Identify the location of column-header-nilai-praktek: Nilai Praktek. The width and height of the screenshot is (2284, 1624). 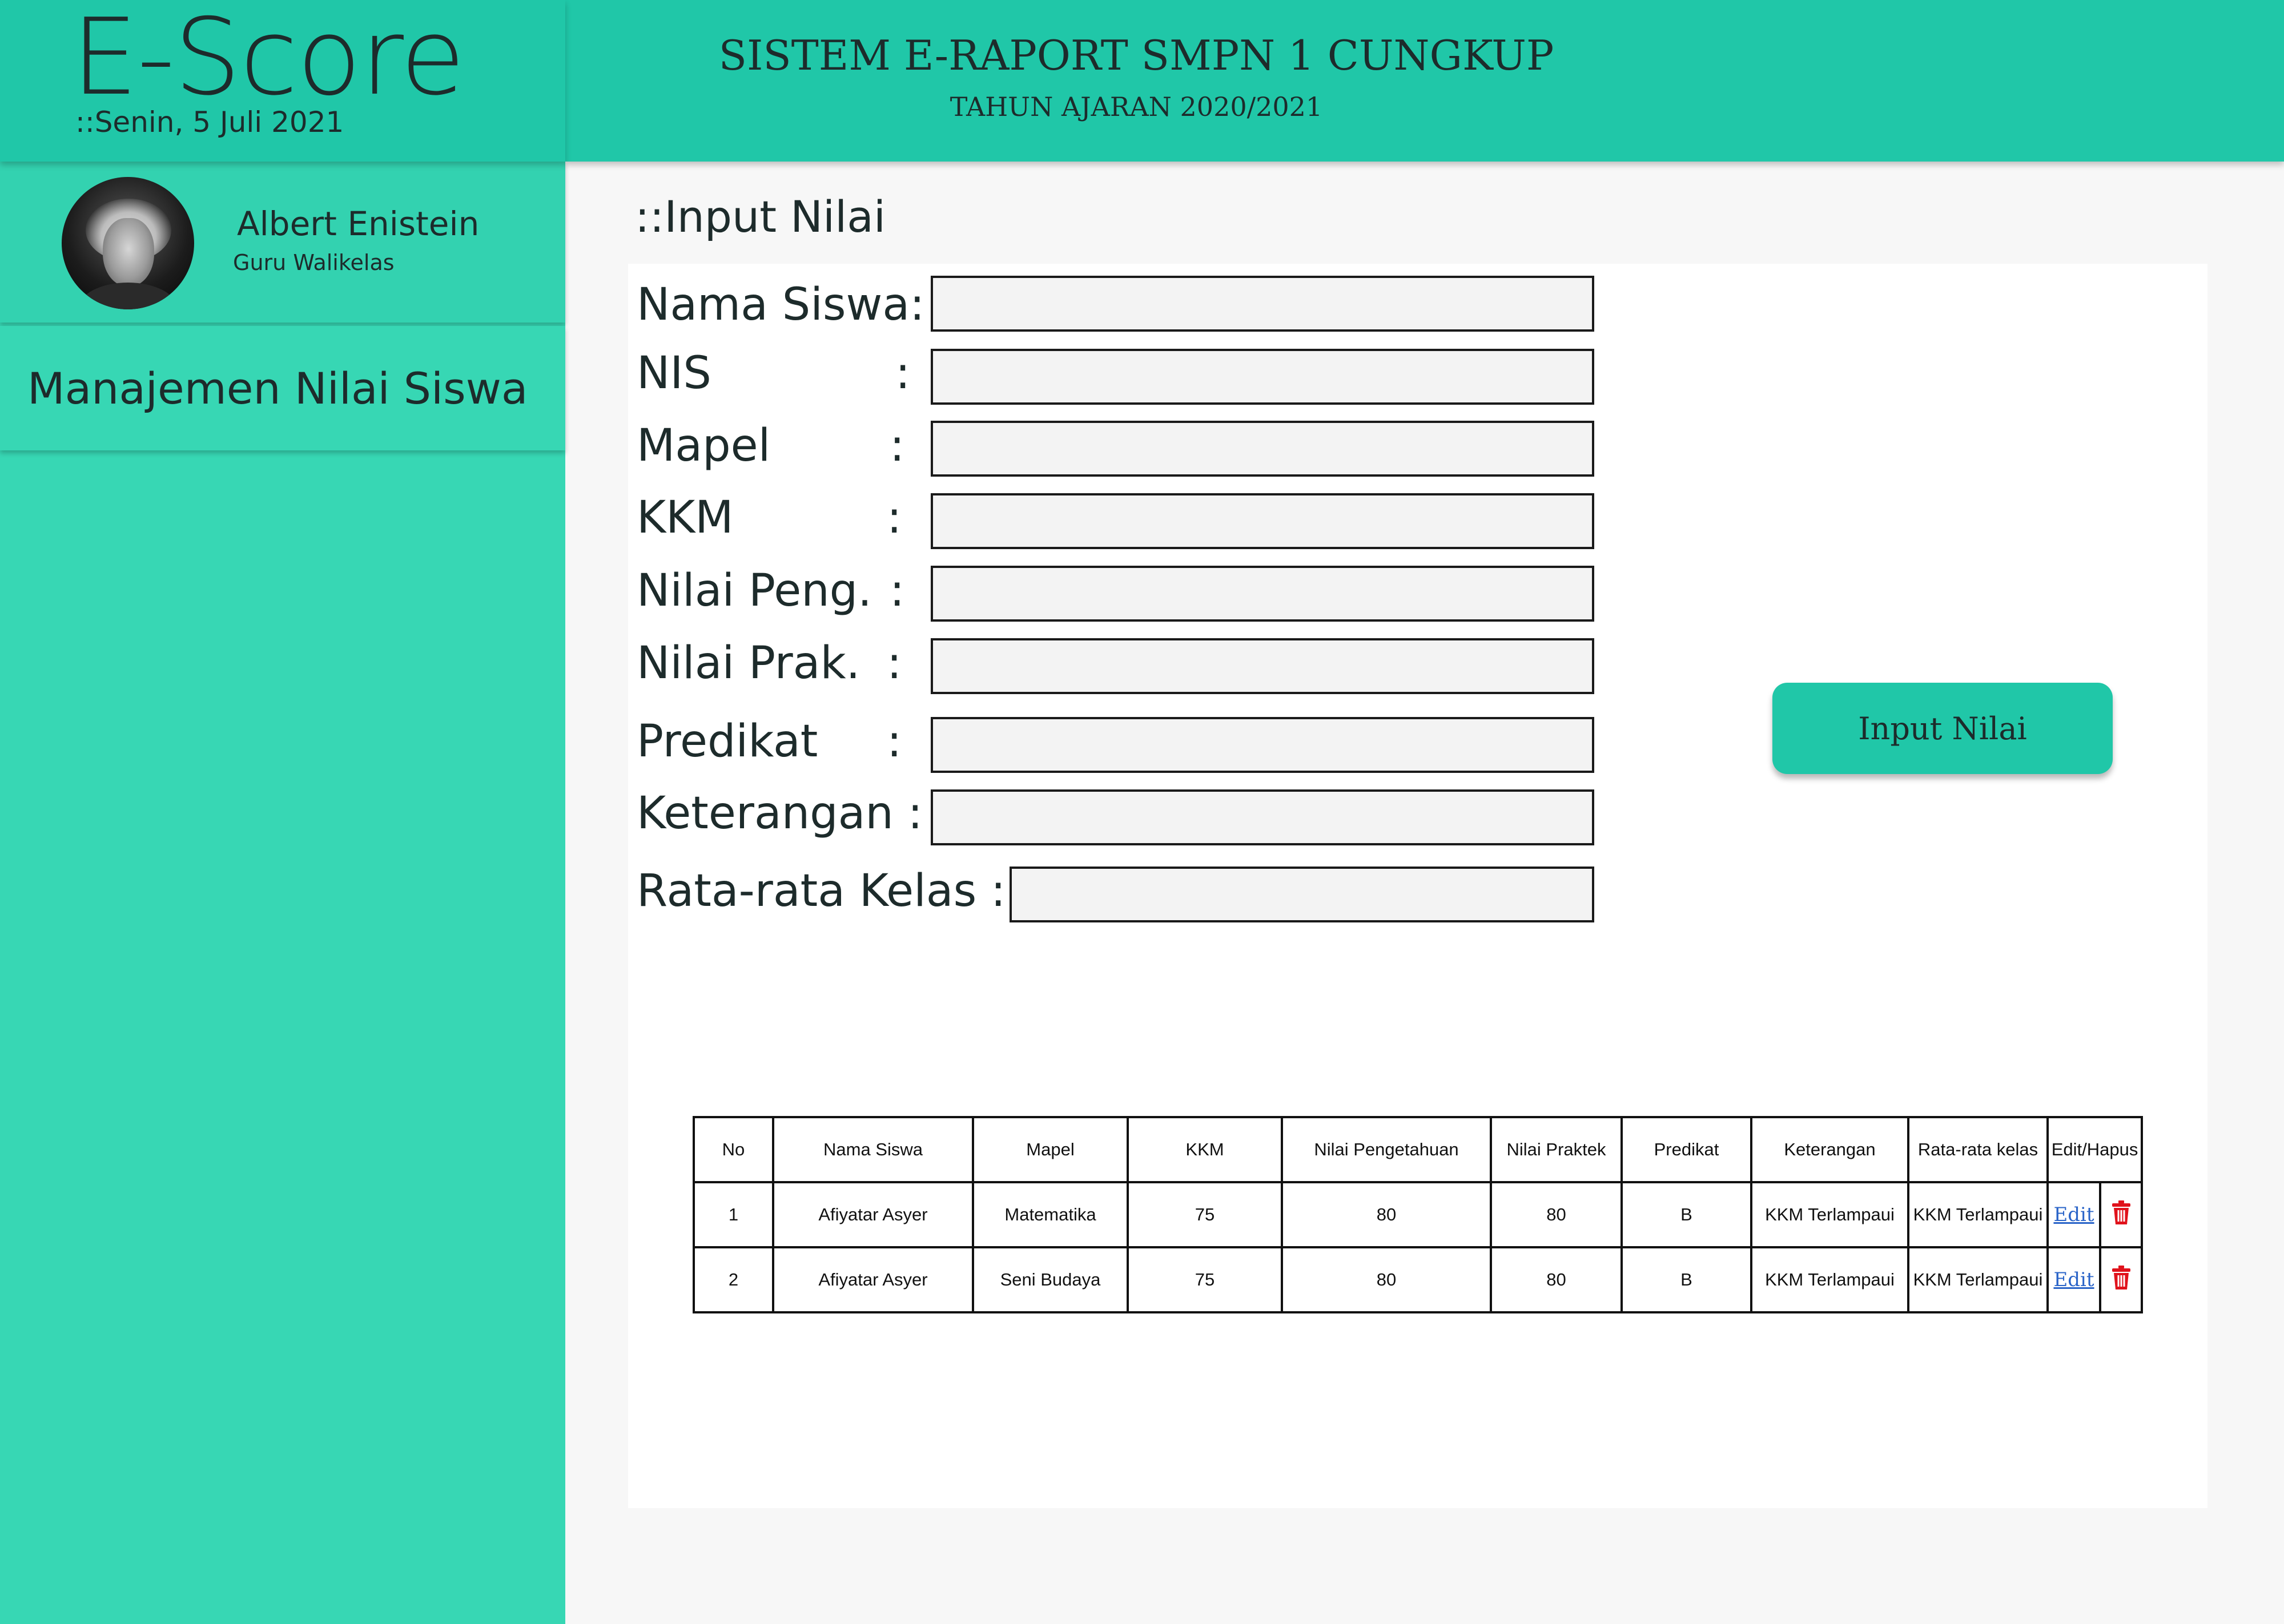
(1556, 1150).